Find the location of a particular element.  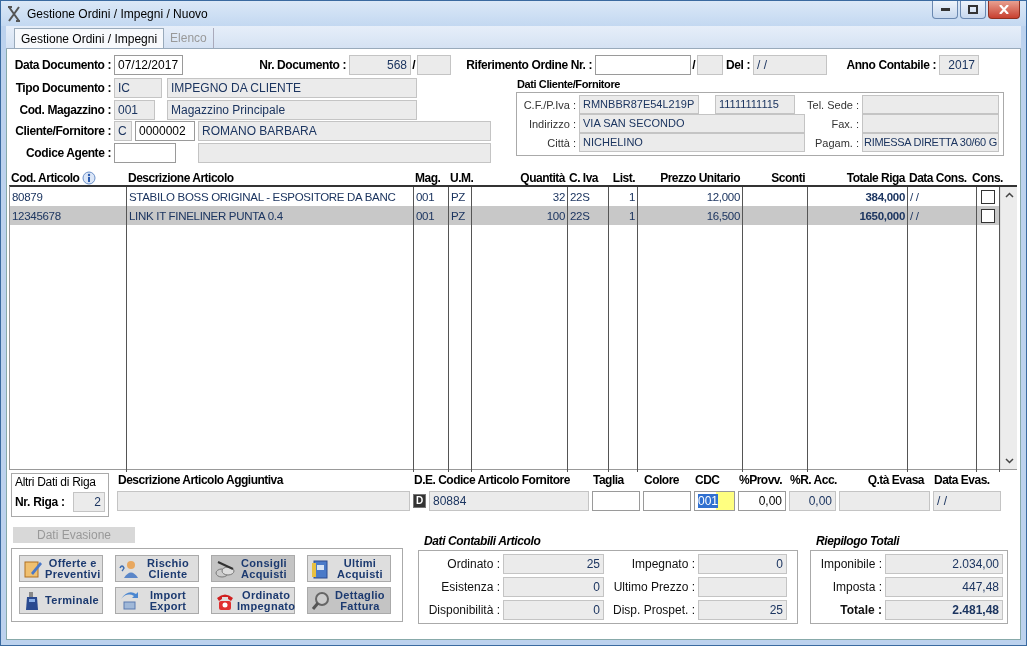

field-label: Colore is located at coordinates (661, 480).